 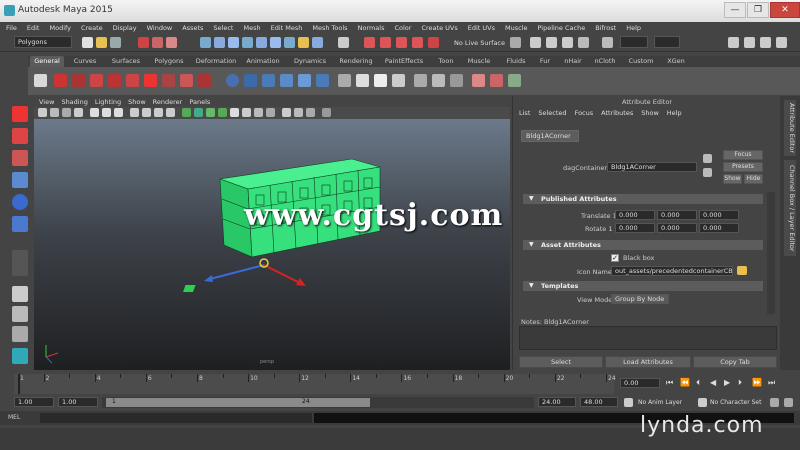 What do you see at coordinates (318, 402) in the screenshot?
I see `range-slider-track: 1 24` at bounding box center [318, 402].